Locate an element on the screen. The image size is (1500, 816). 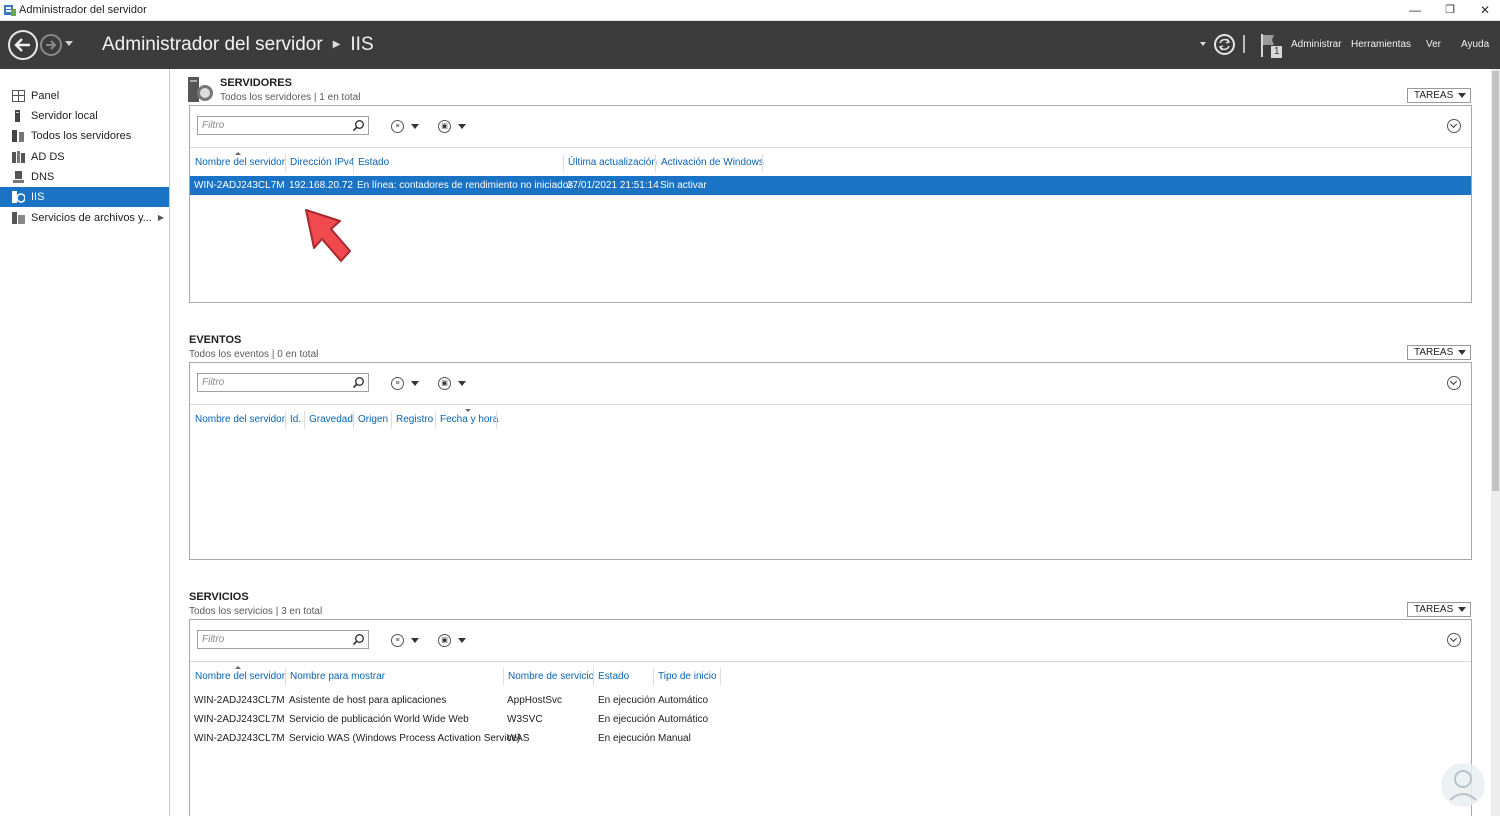
vertical-scrollbar is located at coordinates (1495, 442).